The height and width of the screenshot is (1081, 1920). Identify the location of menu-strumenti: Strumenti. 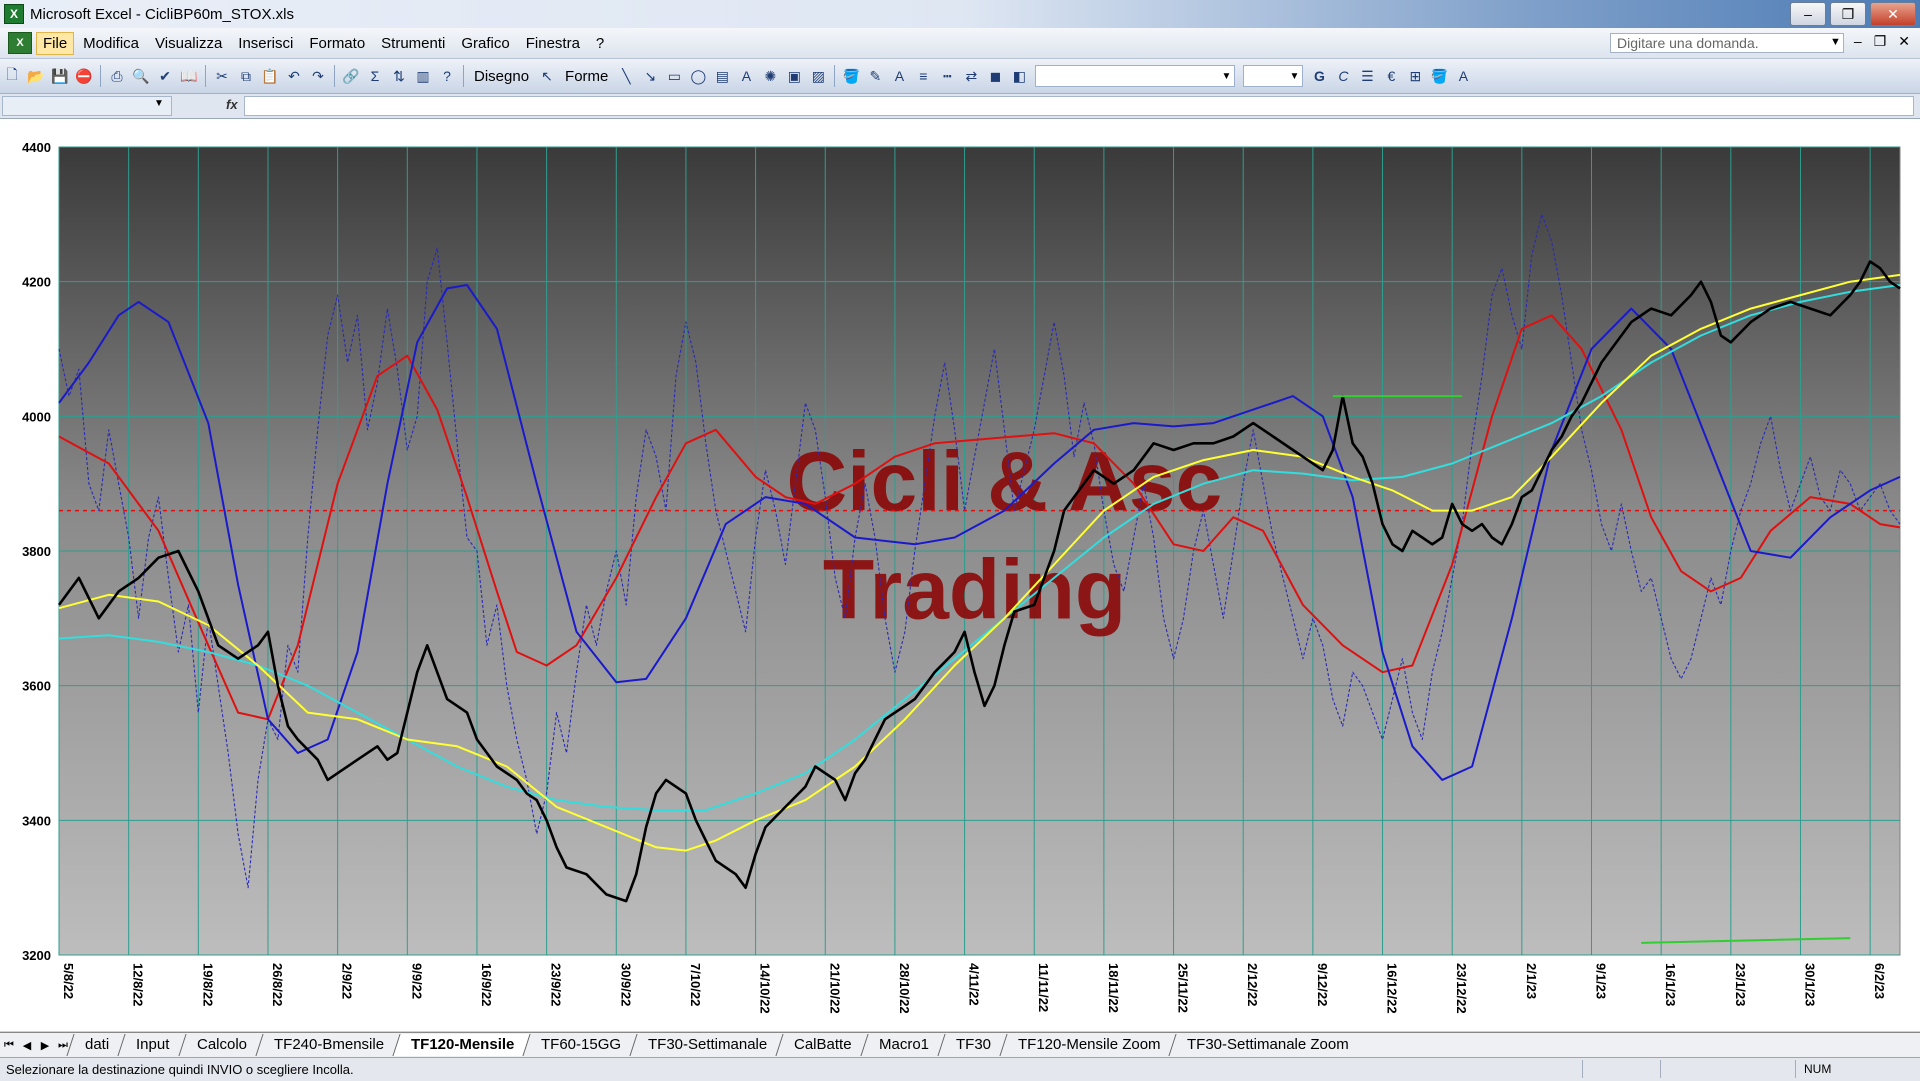
(413, 43).